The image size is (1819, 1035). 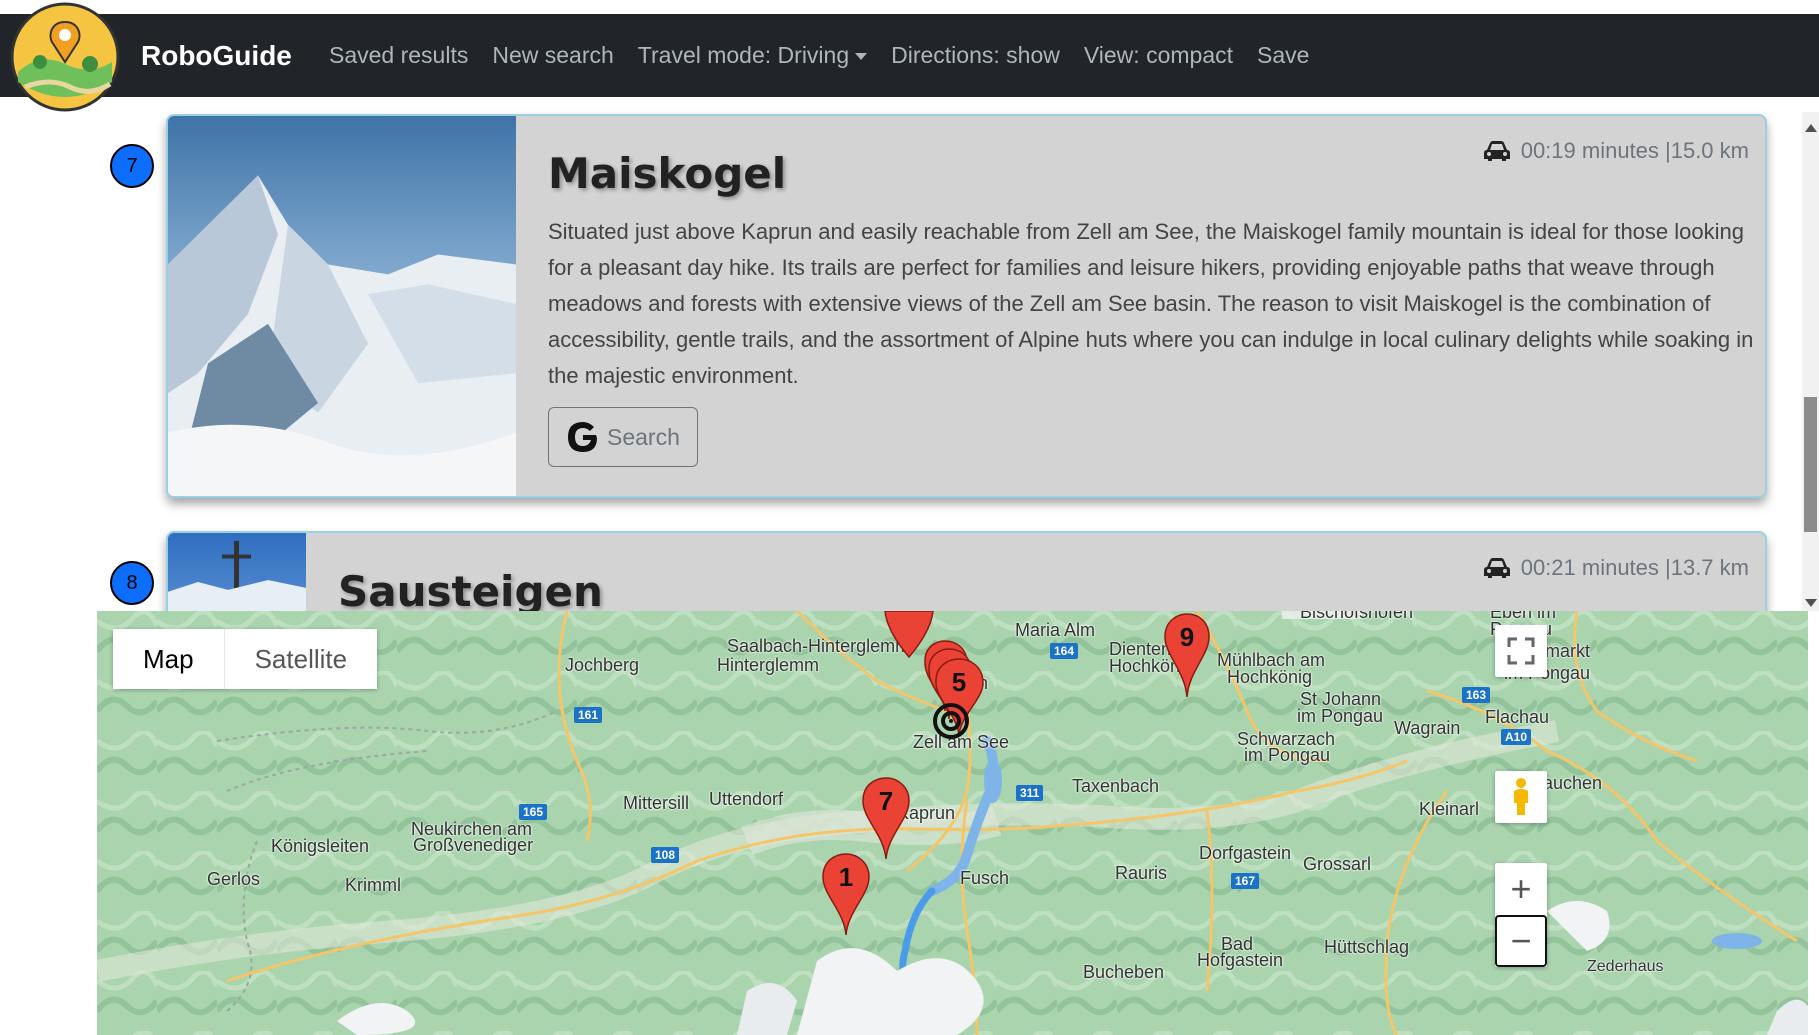 What do you see at coordinates (846, 894) in the screenshot?
I see `map-marker-1: 1` at bounding box center [846, 894].